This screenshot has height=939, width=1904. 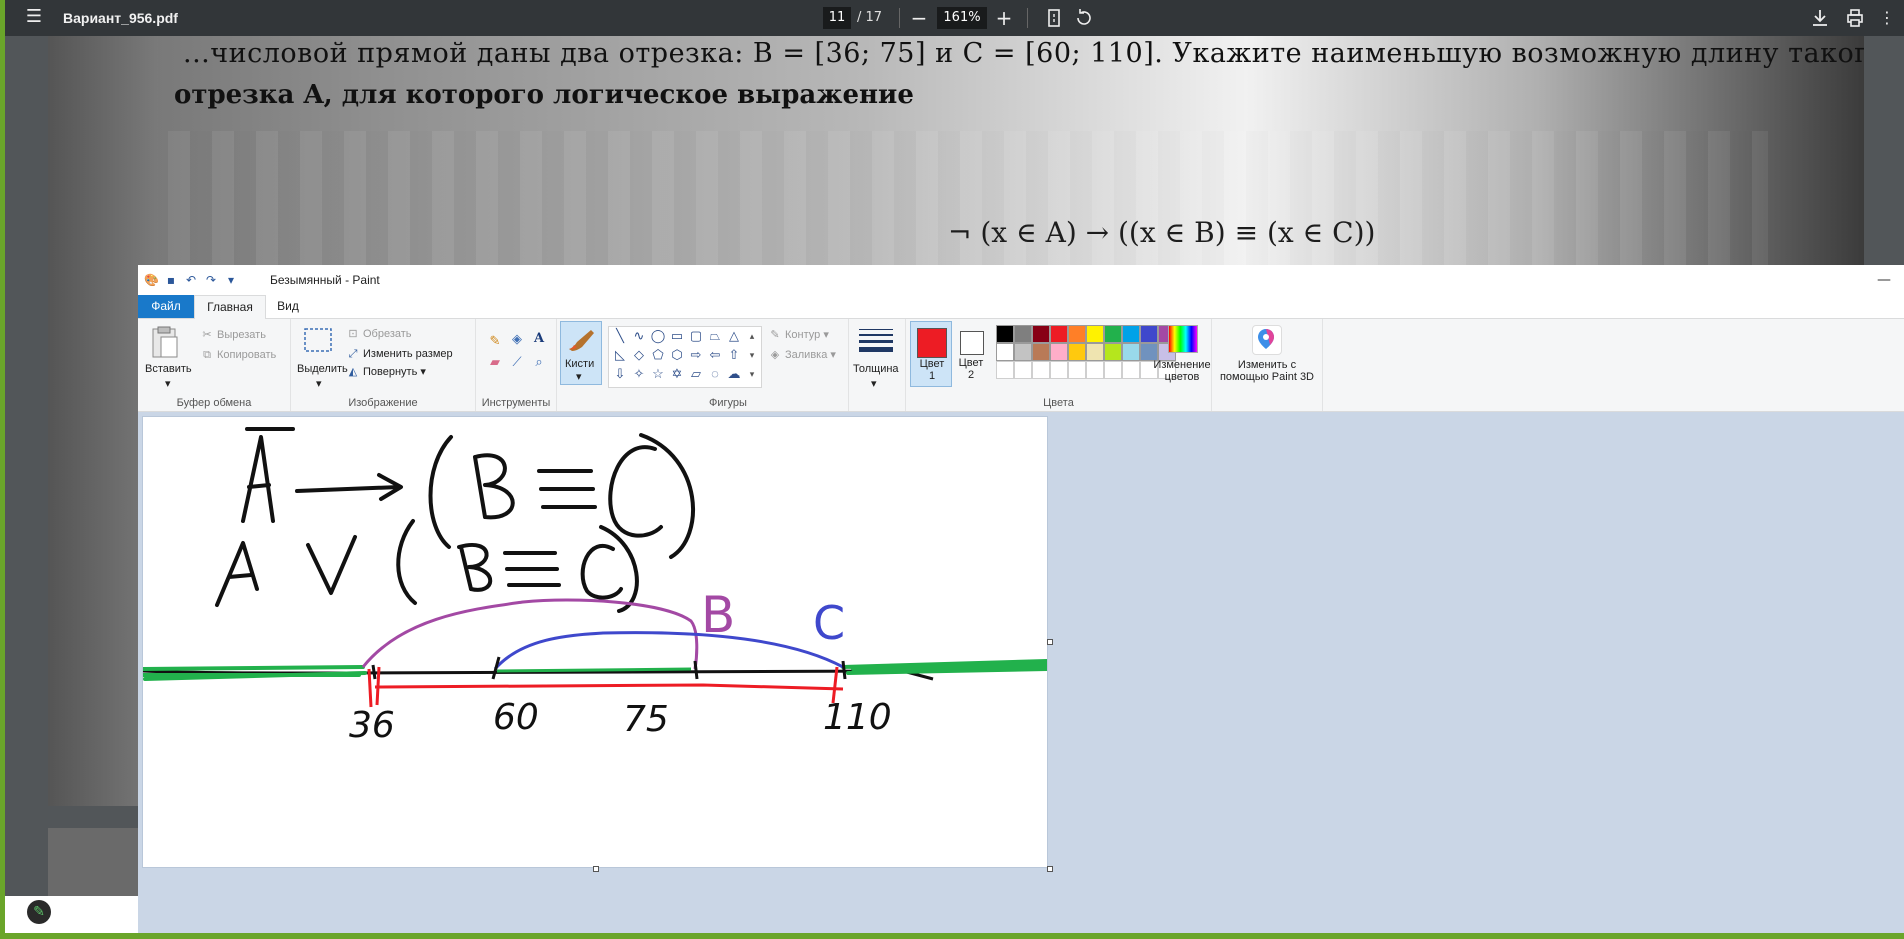 I want to click on line-shape-icon: ╲, so click(x=620, y=336).